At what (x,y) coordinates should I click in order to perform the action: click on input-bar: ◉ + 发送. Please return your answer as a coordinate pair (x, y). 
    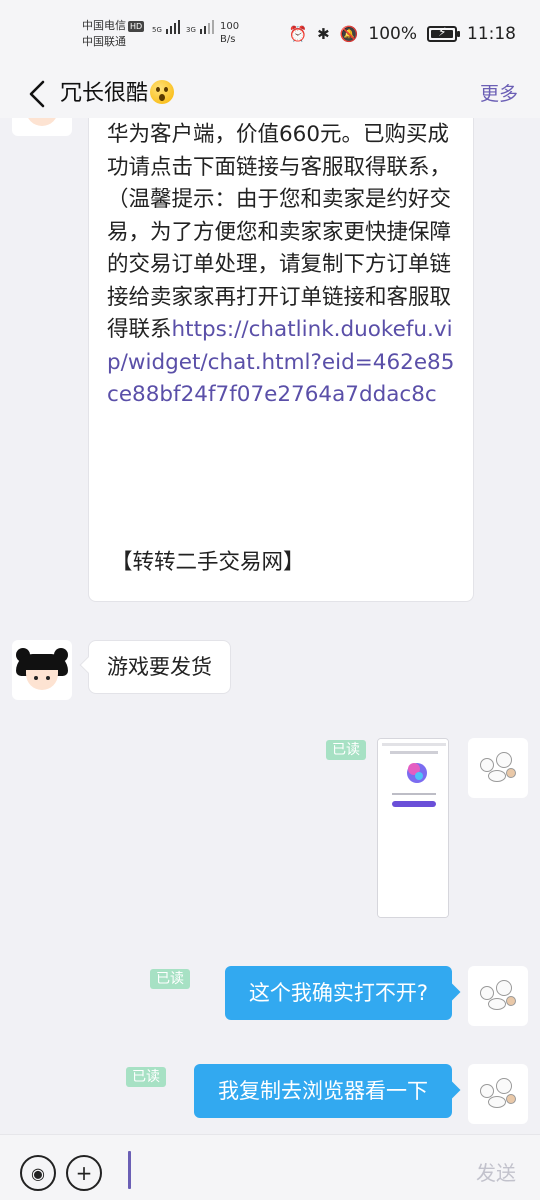
    Looking at the image, I should click on (270, 1167).